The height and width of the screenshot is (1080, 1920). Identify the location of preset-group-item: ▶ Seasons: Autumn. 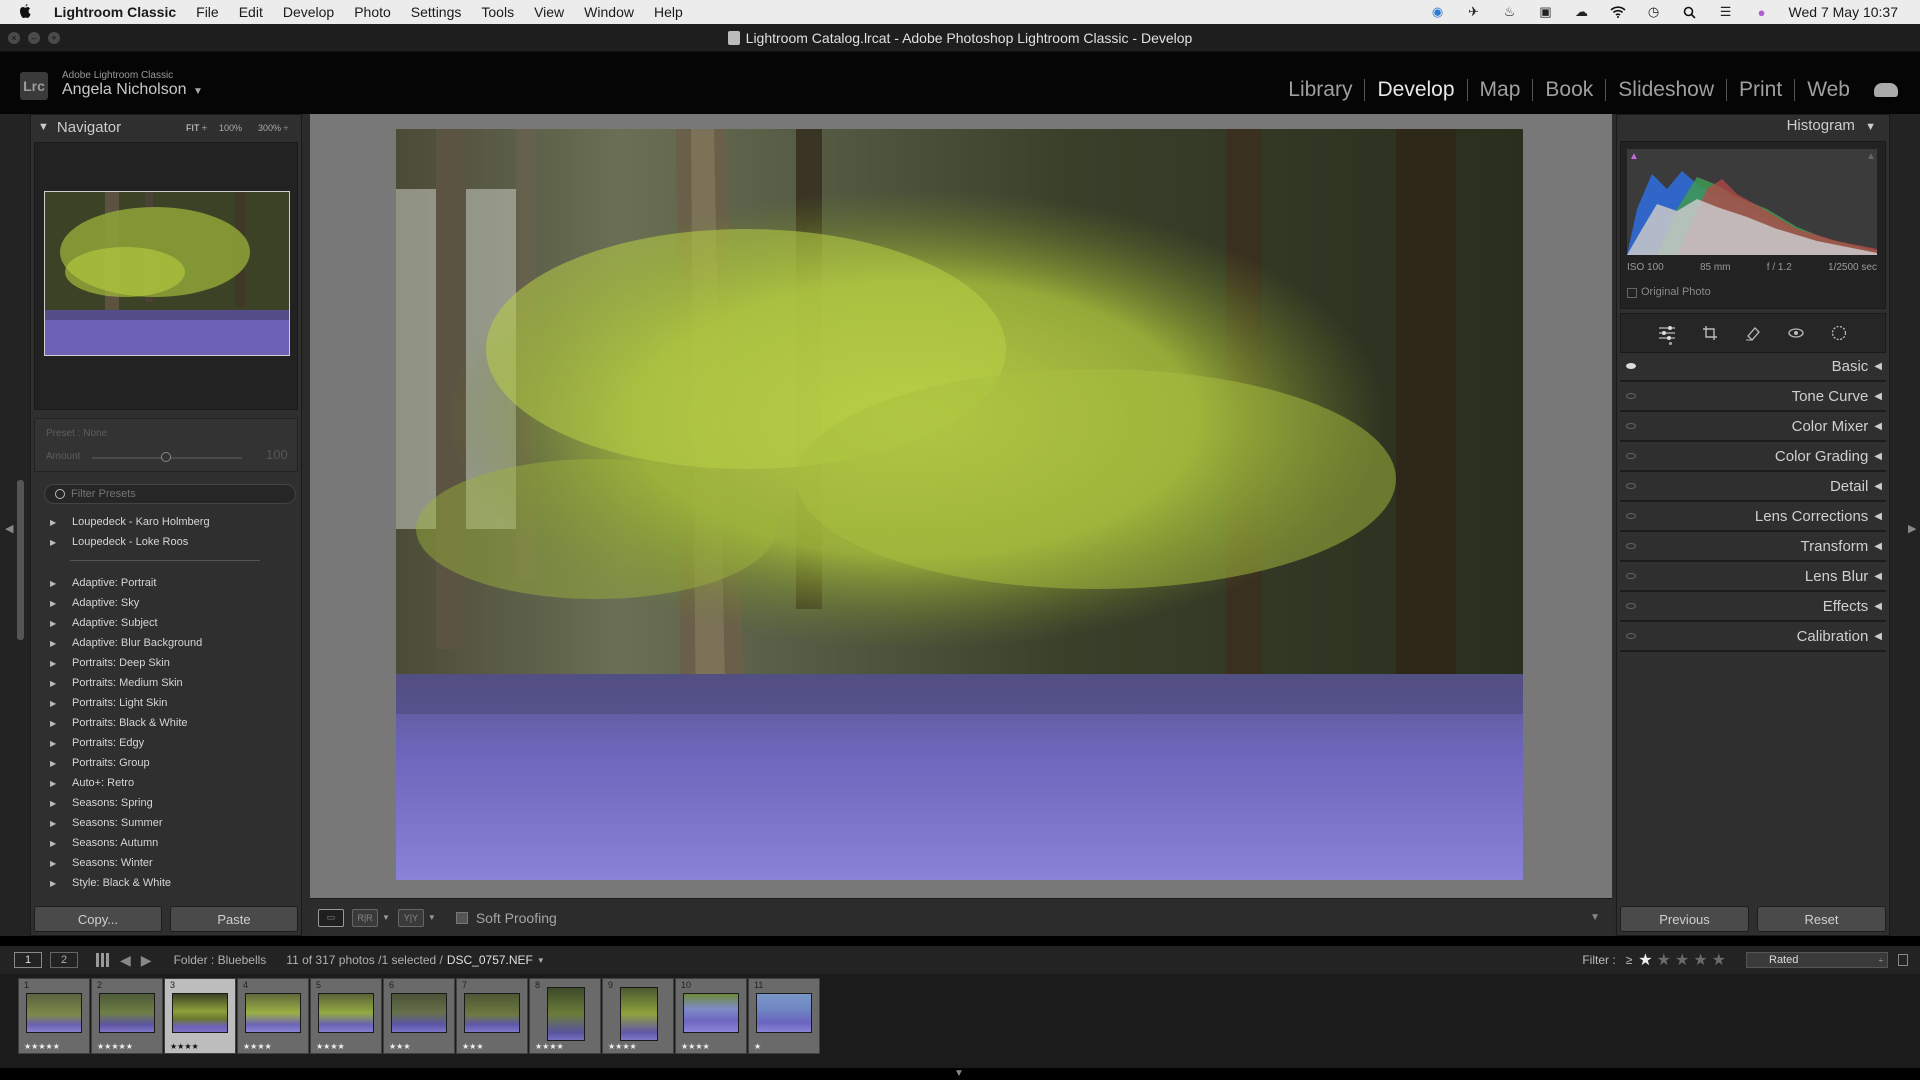
(170, 843).